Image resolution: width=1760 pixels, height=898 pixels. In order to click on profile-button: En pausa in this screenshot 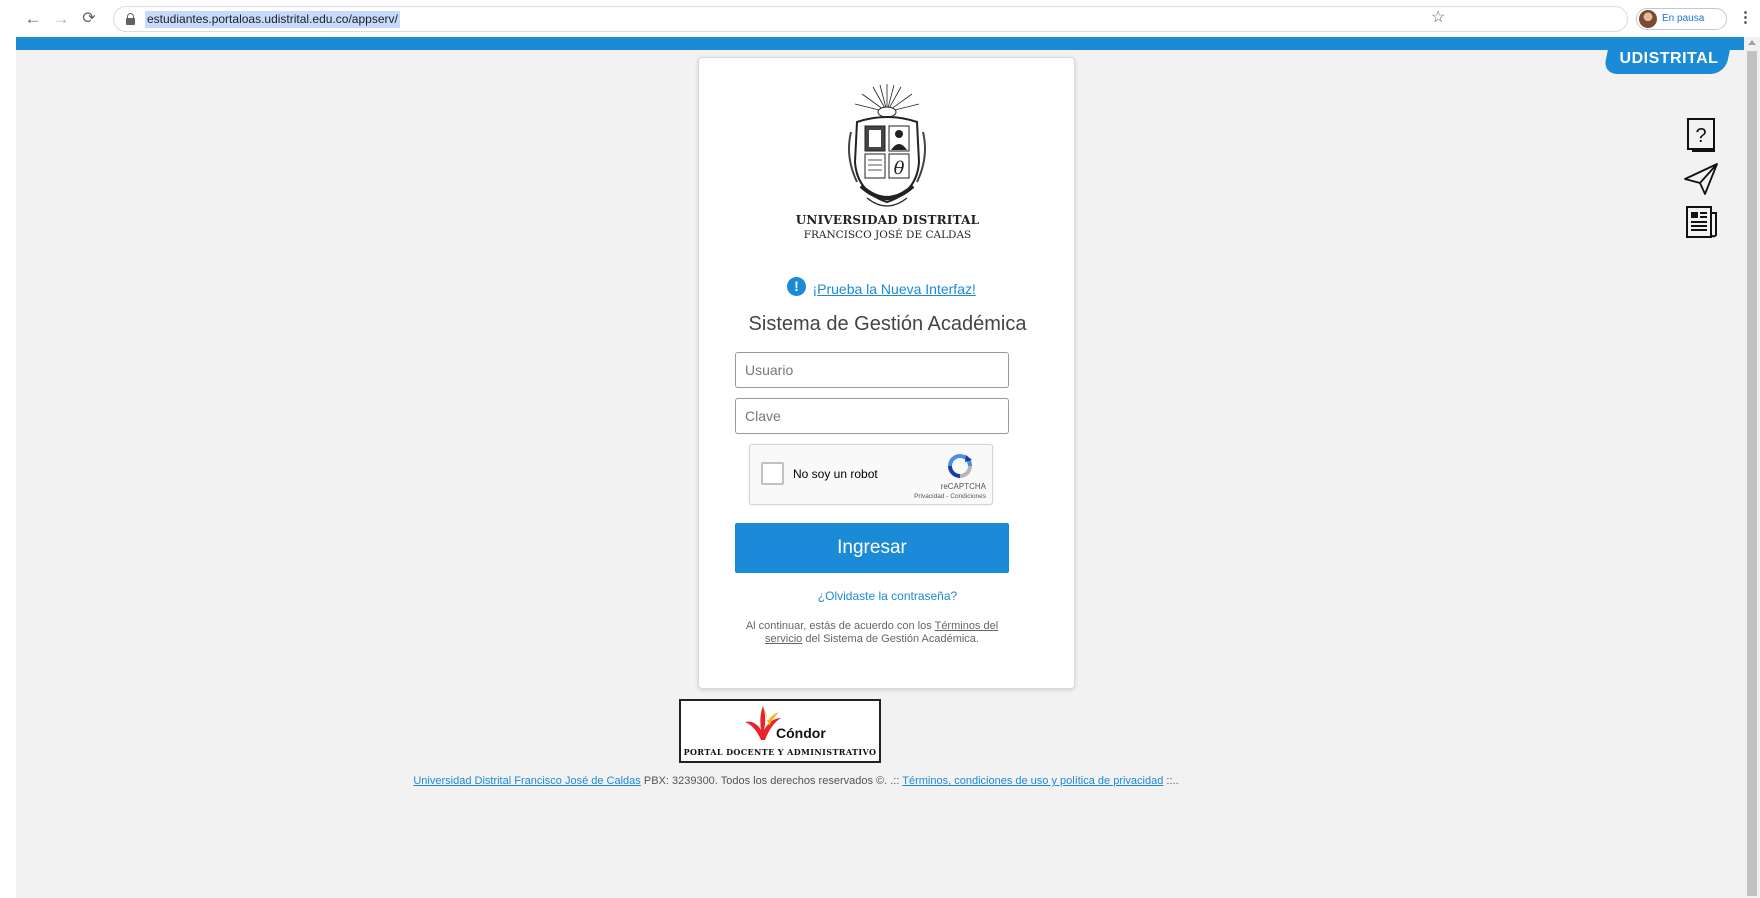, I will do `click(1681, 19)`.